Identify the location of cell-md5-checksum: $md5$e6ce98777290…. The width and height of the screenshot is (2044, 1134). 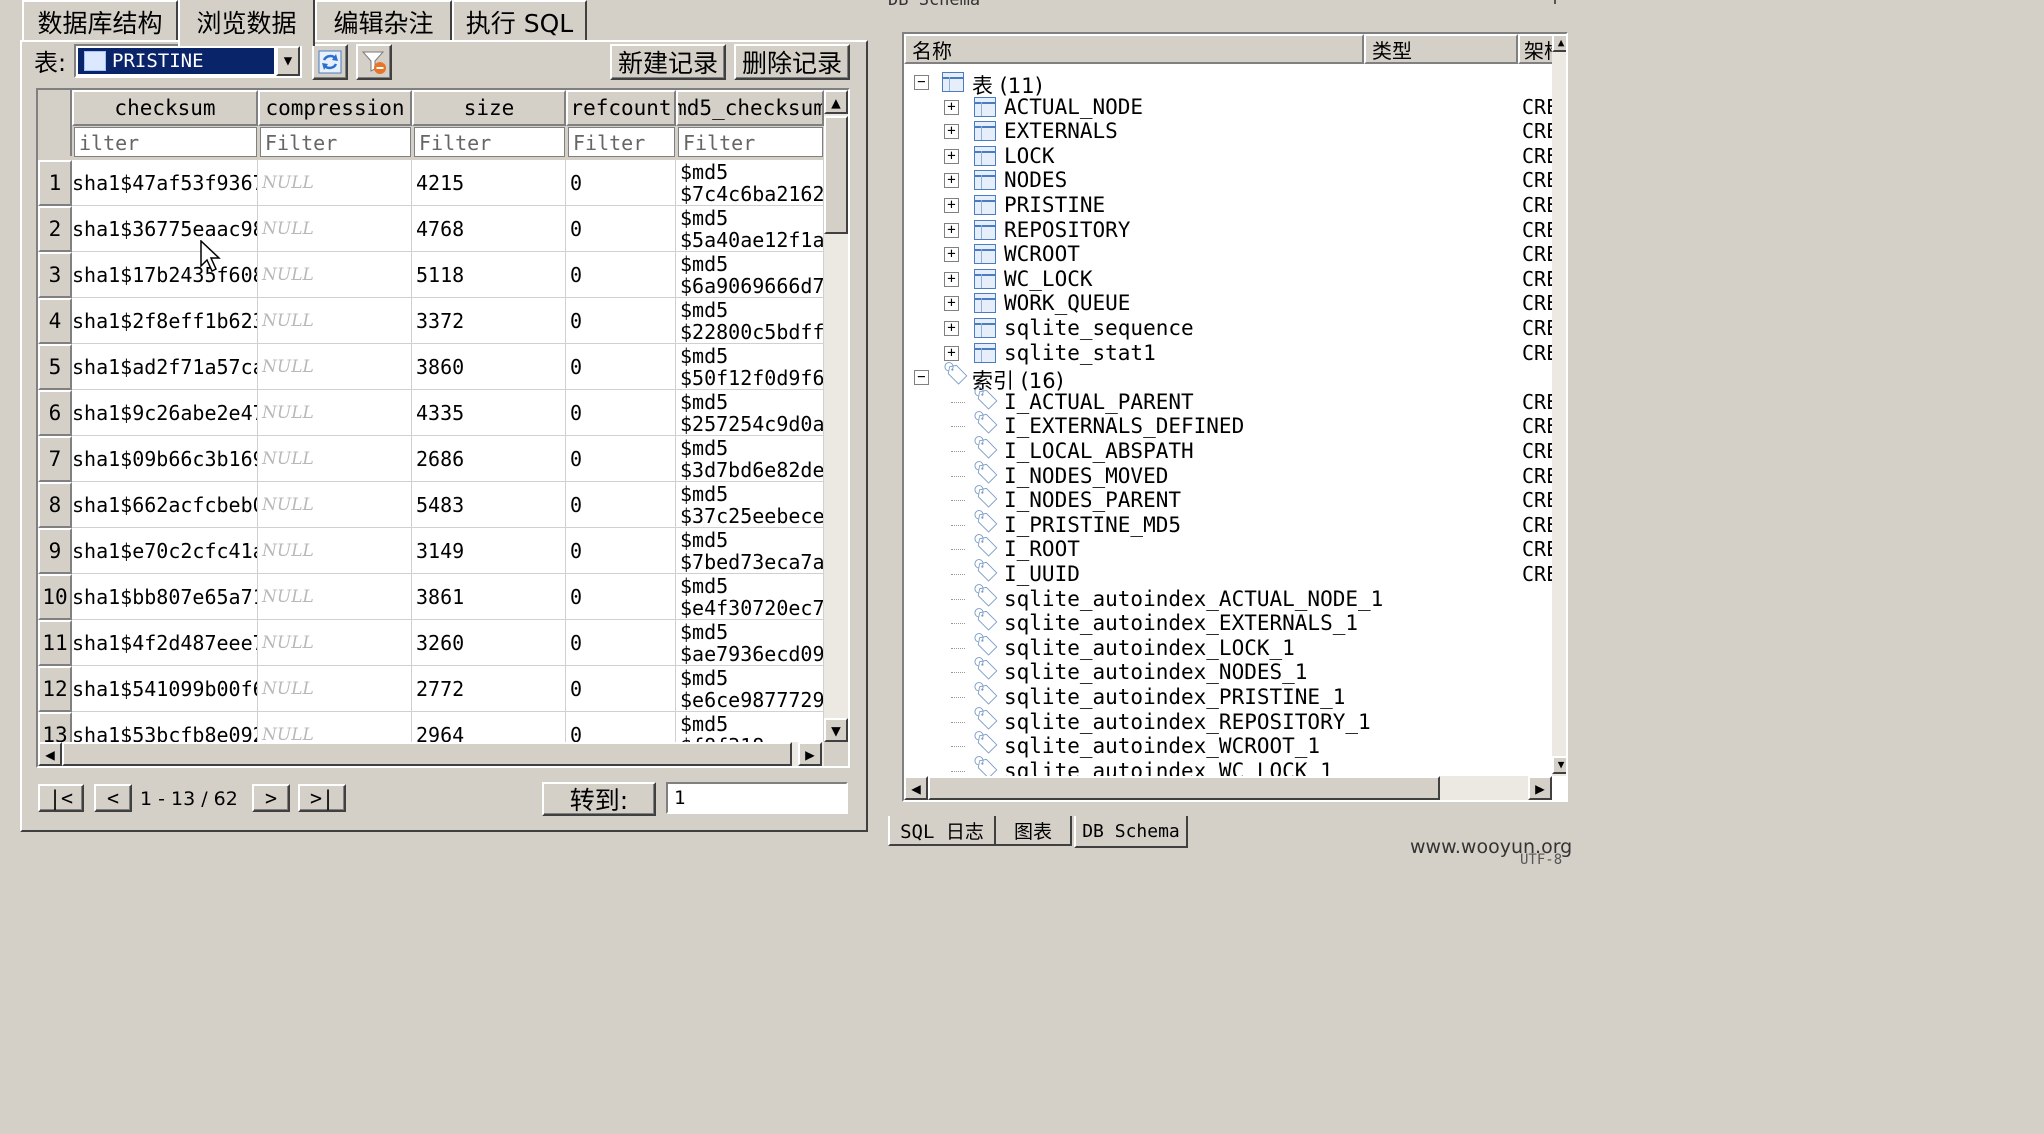
(750, 689).